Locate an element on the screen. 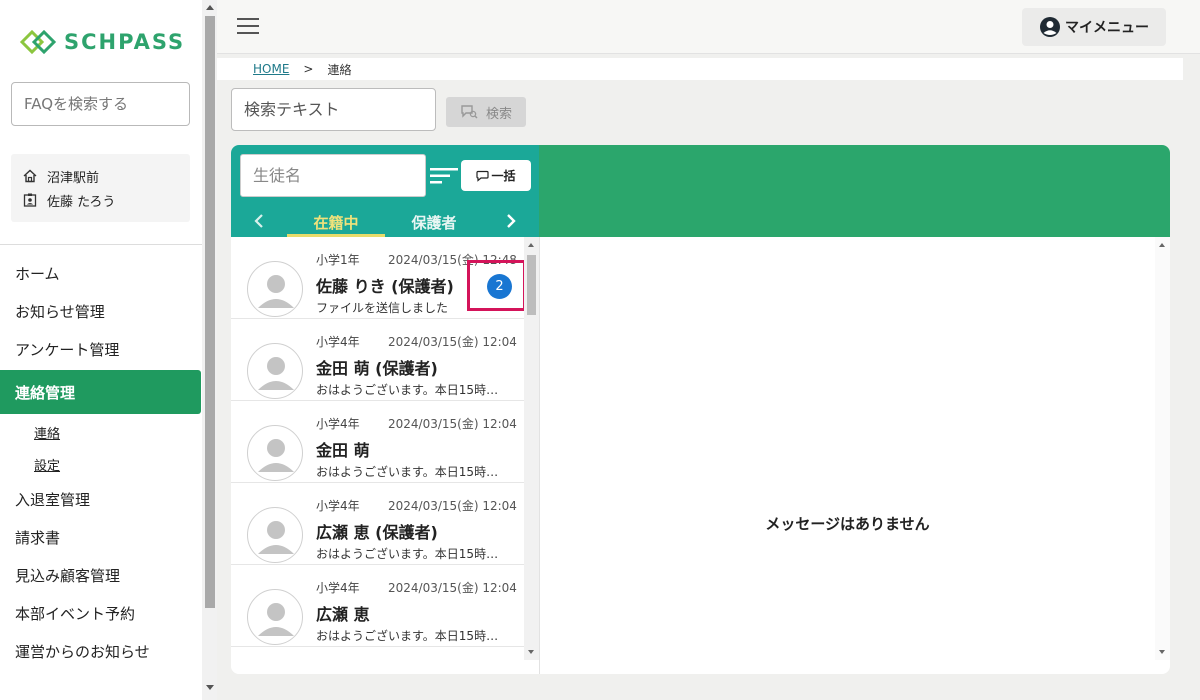  item-name: 金田 萌 is located at coordinates (343, 450).